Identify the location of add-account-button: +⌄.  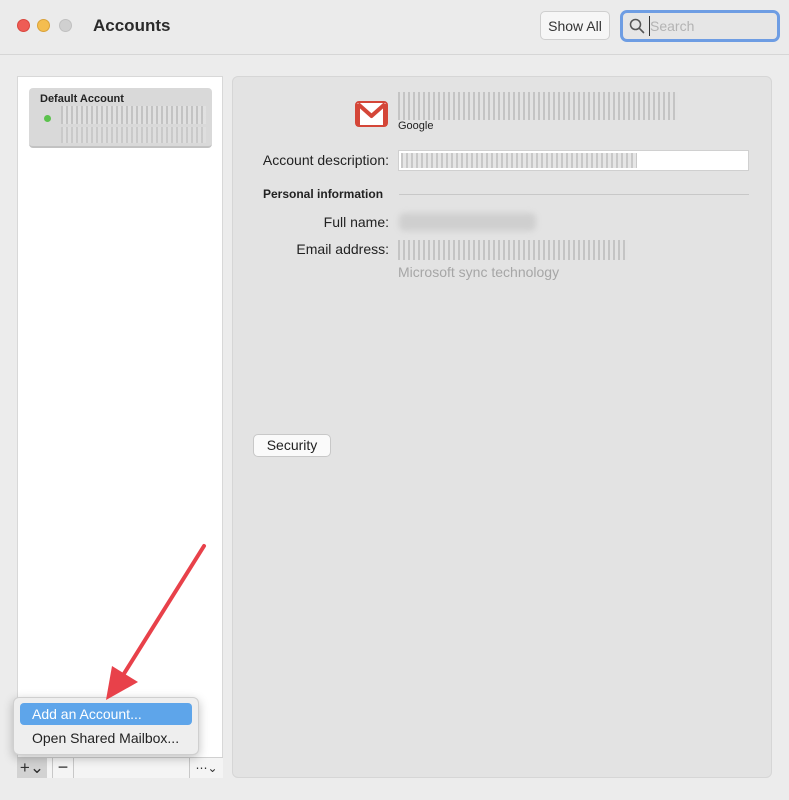
(32, 768).